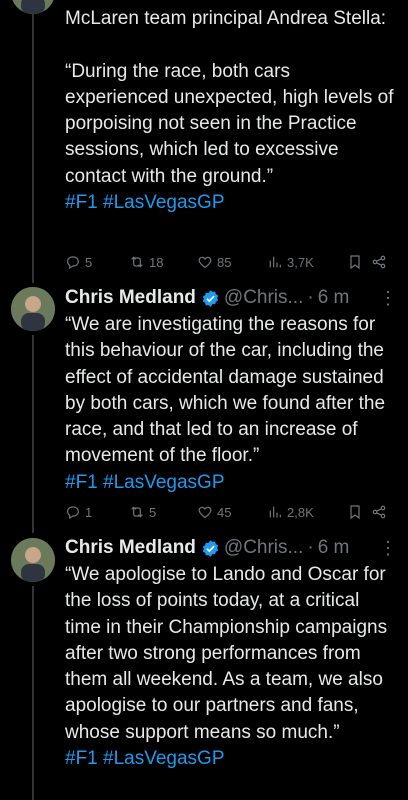 This screenshot has height=800, width=408. Describe the element at coordinates (153, 512) in the screenshot. I see `repost-count: 5` at that location.